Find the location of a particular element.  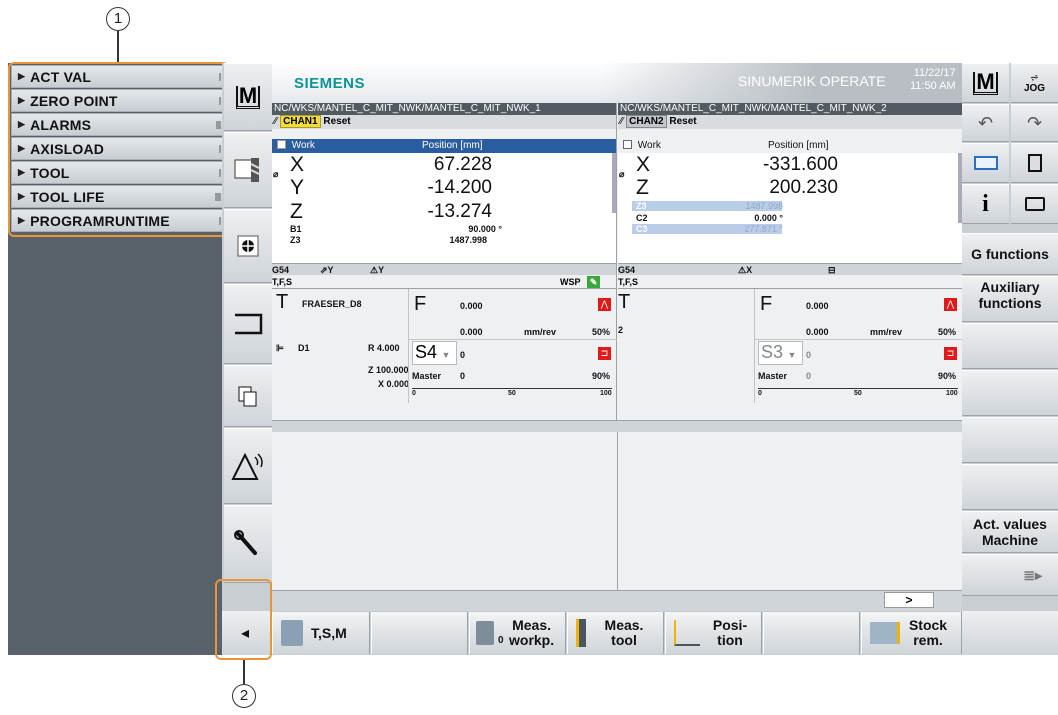

wrench-icon is located at coordinates (245, 542).